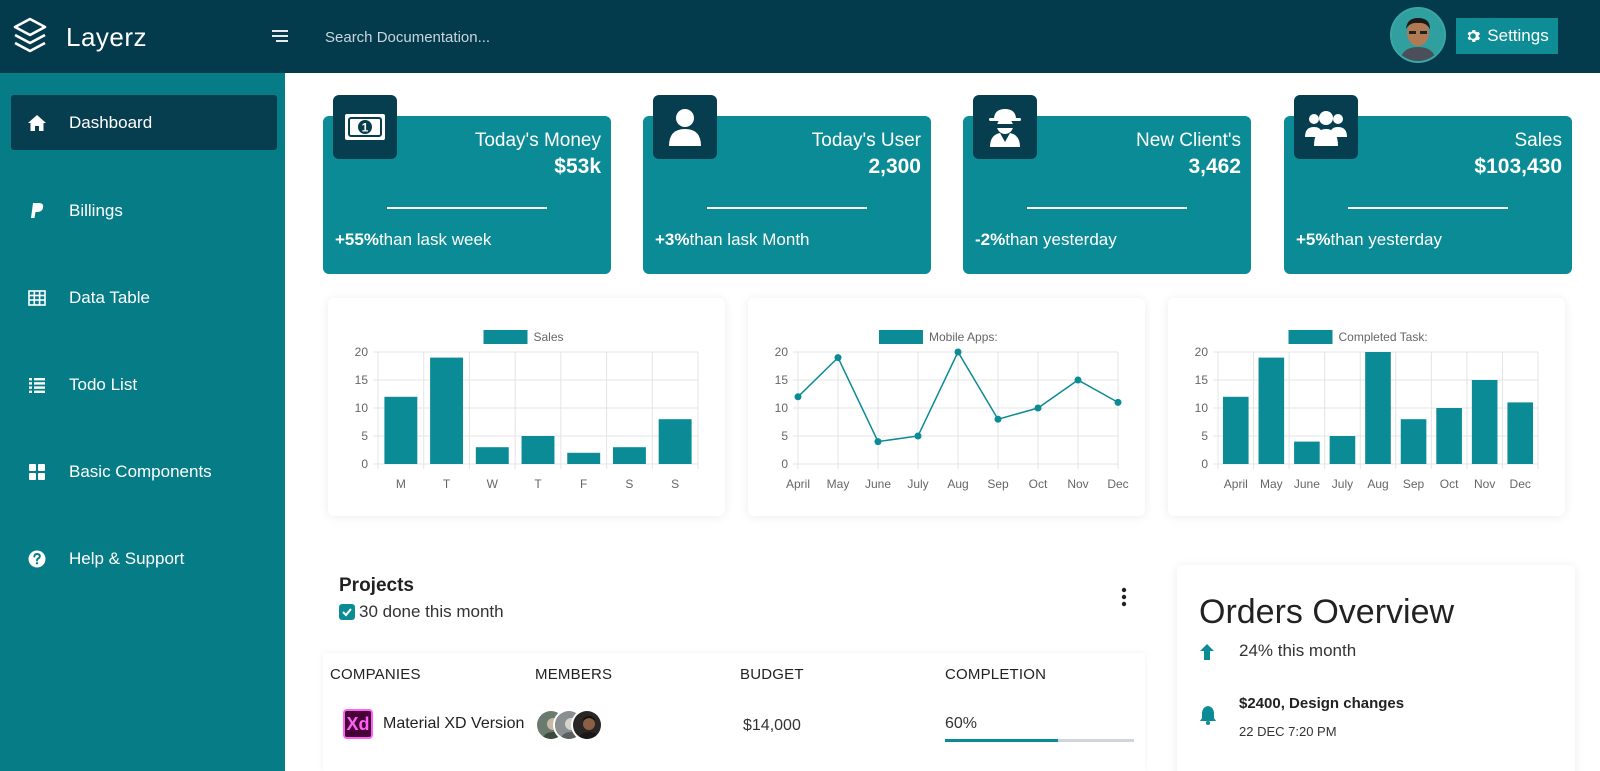  Describe the element at coordinates (144, 384) in the screenshot. I see `sidebar-item-todo-list: Todo List` at that location.